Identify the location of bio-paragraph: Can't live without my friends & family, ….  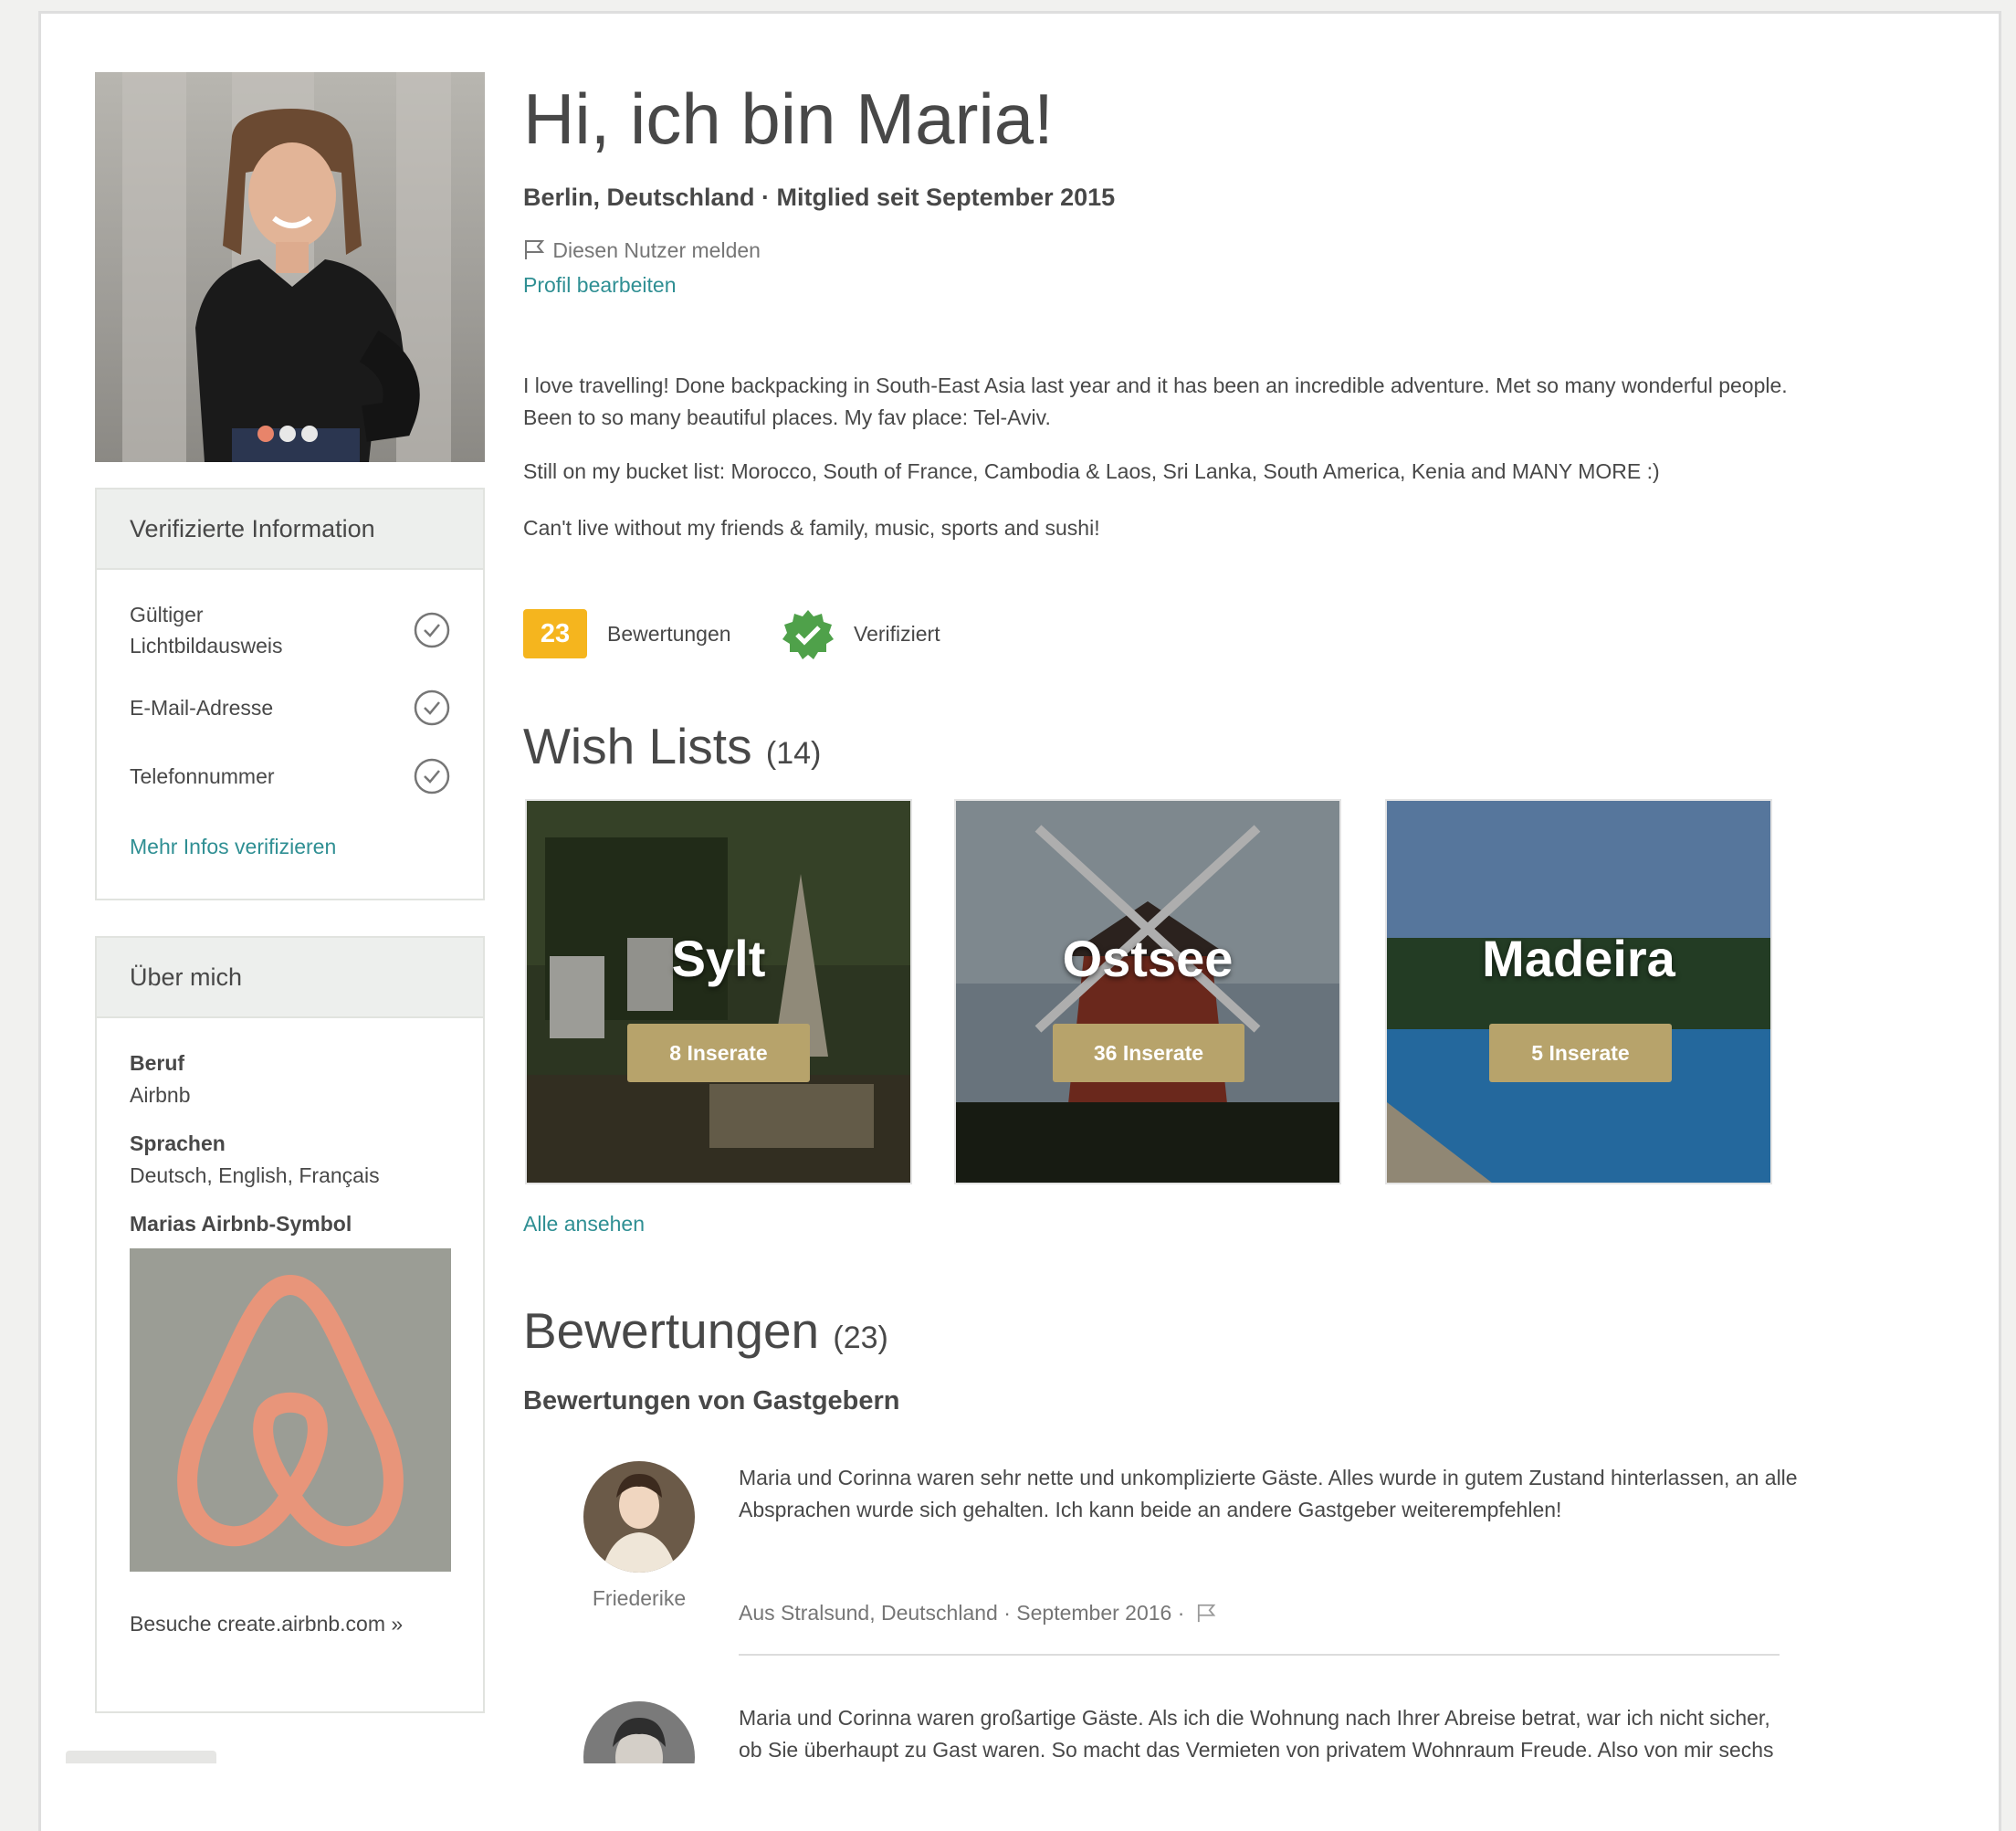
(811, 528).